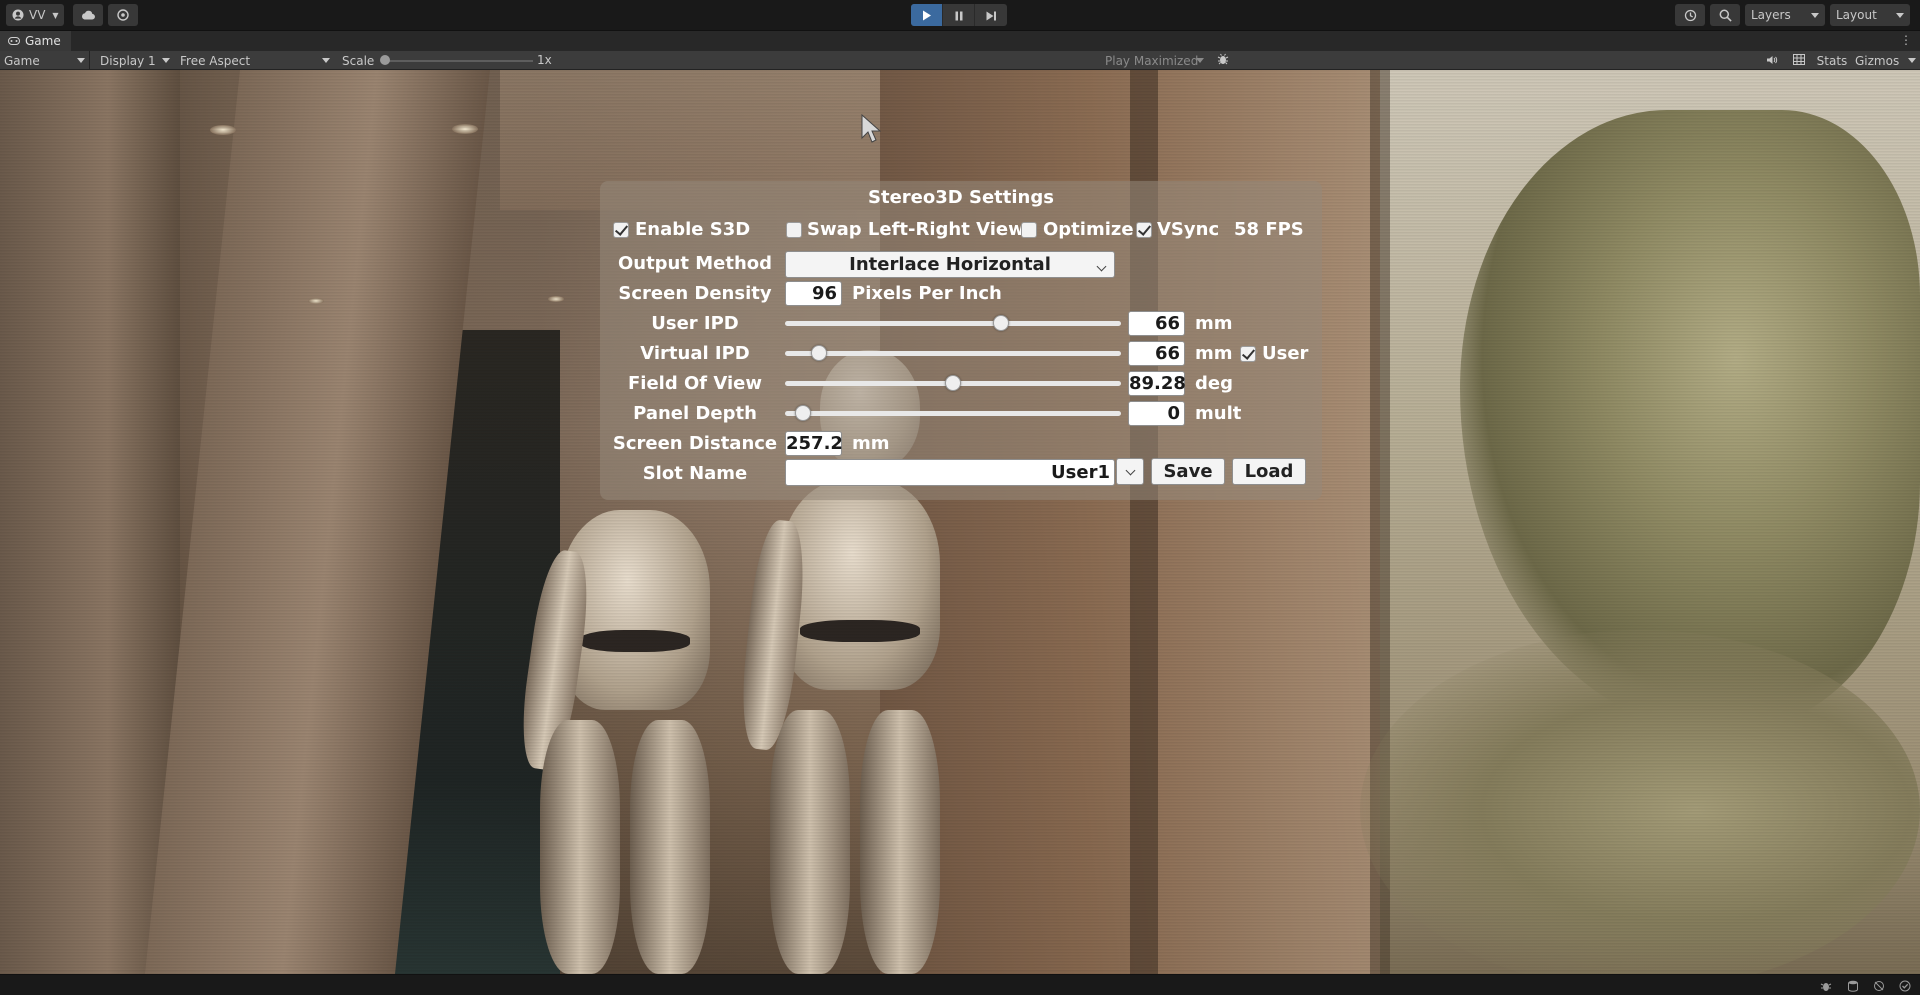 The image size is (1920, 995). Describe the element at coordinates (695, 443) in the screenshot. I see `screen-distance-label: Screen Distance` at that location.